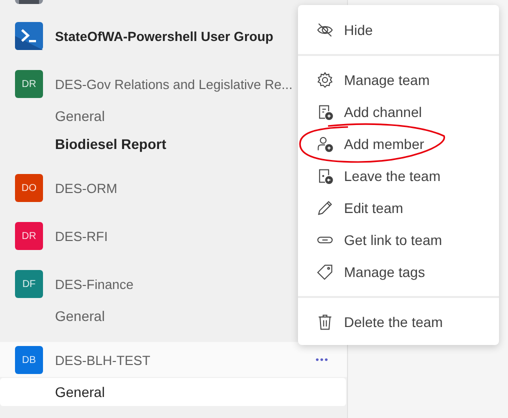 The image size is (508, 418). I want to click on team-name: DES-RFI, so click(81, 236).